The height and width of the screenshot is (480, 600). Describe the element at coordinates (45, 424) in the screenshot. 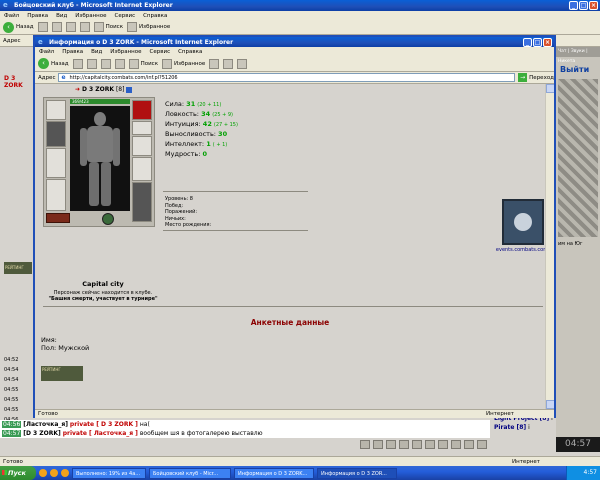

I see `chat-nick: [Ласточка_я]` at that location.